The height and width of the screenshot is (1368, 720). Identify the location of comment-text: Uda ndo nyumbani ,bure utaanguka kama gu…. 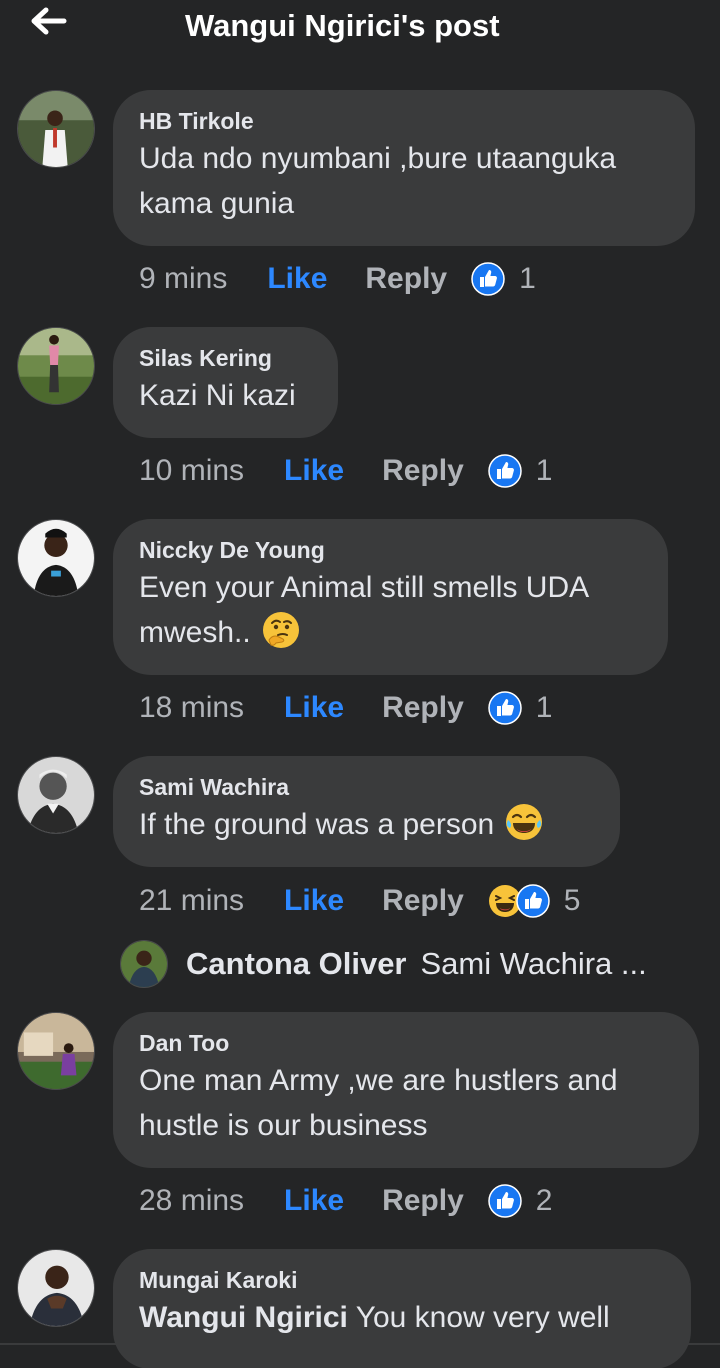
(378, 181).